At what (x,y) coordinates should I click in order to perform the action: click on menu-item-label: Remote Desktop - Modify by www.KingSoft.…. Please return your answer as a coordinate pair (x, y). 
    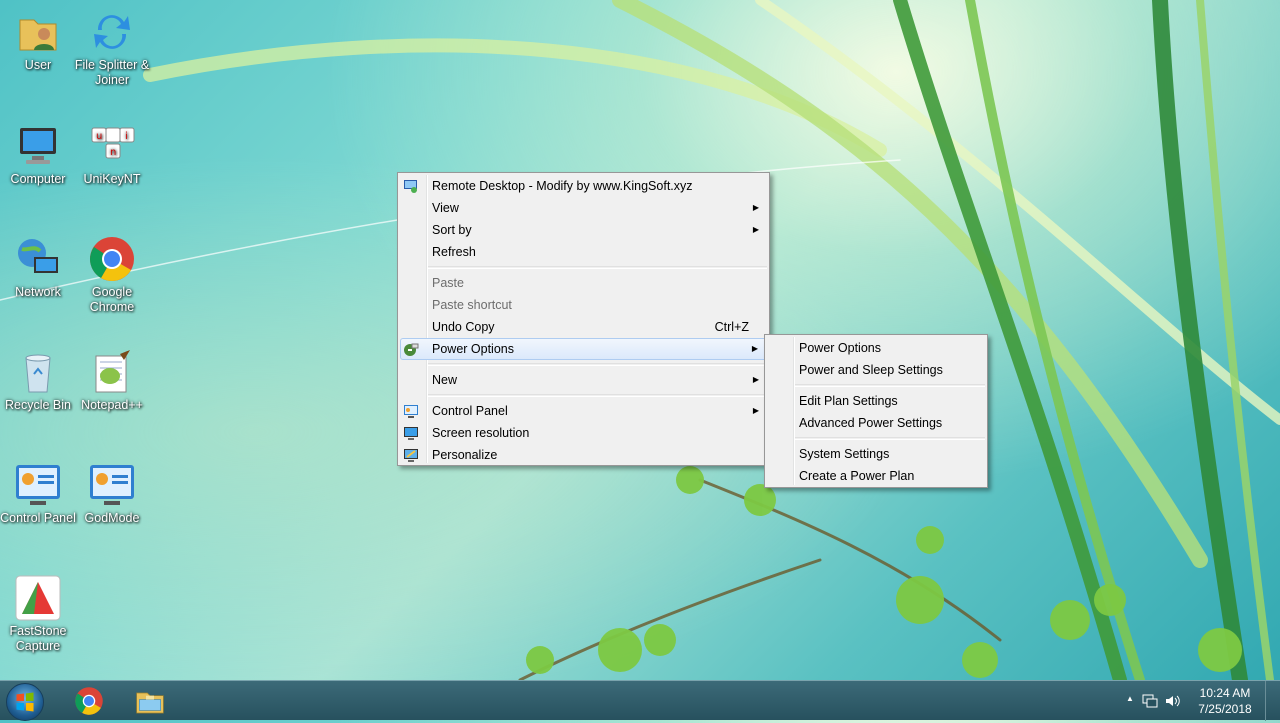
    Looking at the image, I should click on (562, 186).